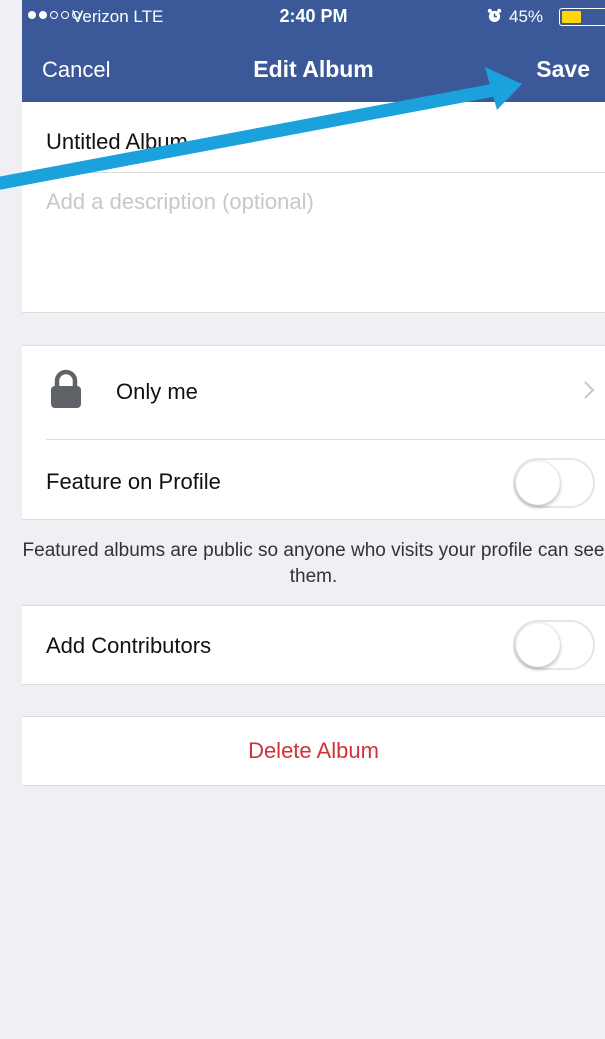  What do you see at coordinates (129, 645) in the screenshot?
I see `add-contributors-label: Add Contributors` at bounding box center [129, 645].